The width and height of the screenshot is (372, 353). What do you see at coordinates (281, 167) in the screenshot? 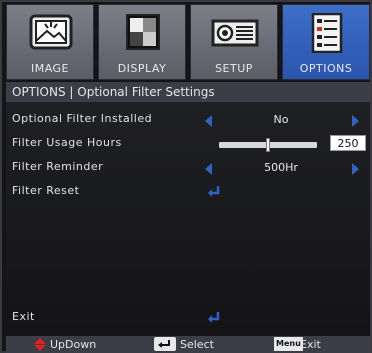
I see `filter-reminder-value: 500Hr` at bounding box center [281, 167].